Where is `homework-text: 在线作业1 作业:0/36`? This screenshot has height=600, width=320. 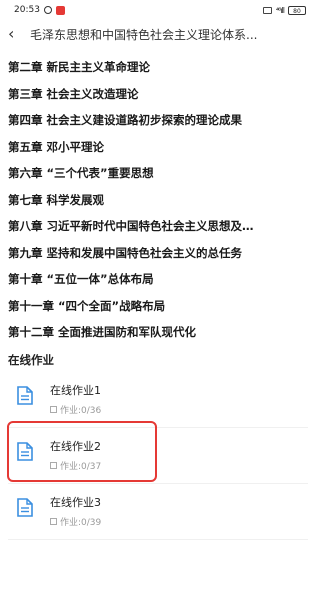 homework-text: 在线作业1 作业:0/36 is located at coordinates (75, 399).